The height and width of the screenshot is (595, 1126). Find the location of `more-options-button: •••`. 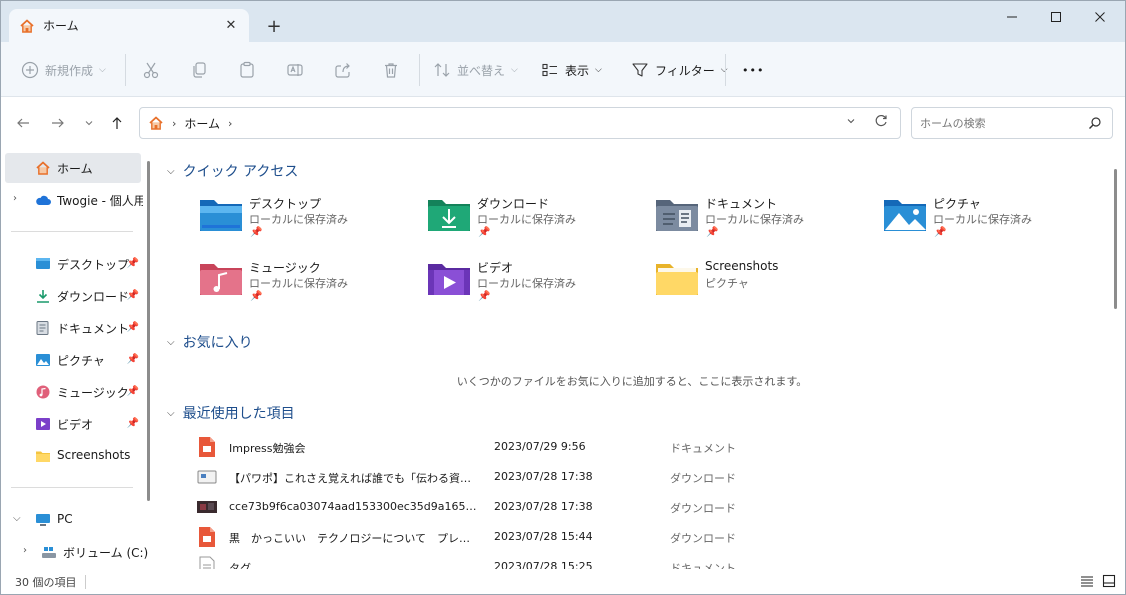

more-options-button: ••• is located at coordinates (753, 70).